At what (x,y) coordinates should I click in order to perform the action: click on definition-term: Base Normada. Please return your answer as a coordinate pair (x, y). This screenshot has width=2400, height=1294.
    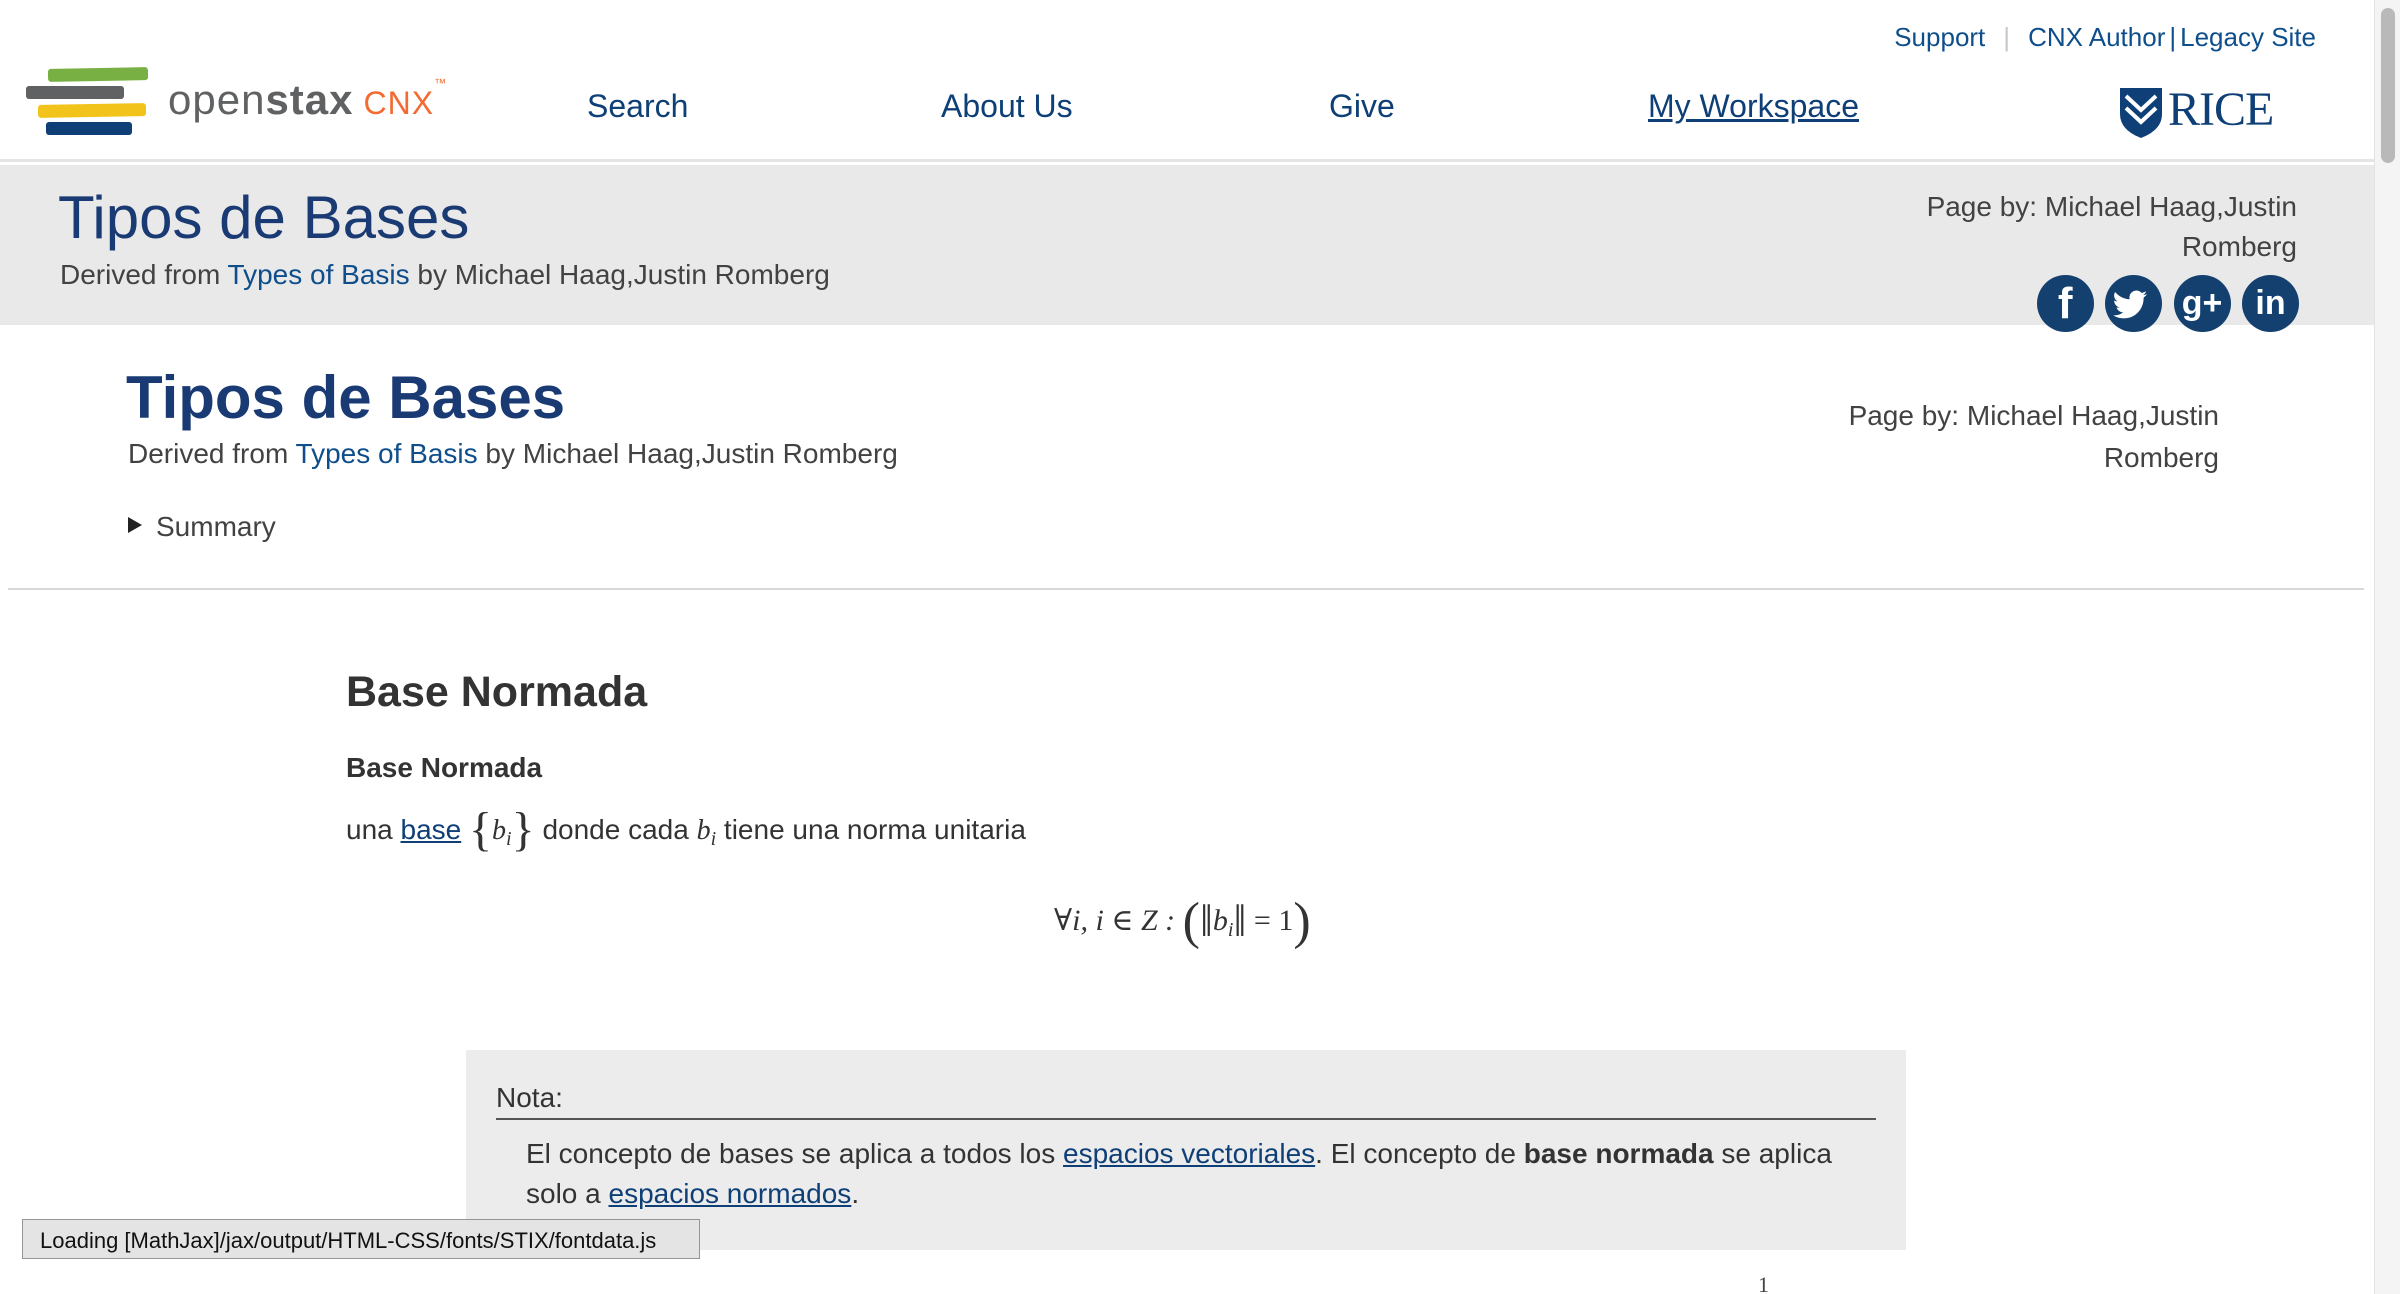
    Looking at the image, I should click on (444, 767).